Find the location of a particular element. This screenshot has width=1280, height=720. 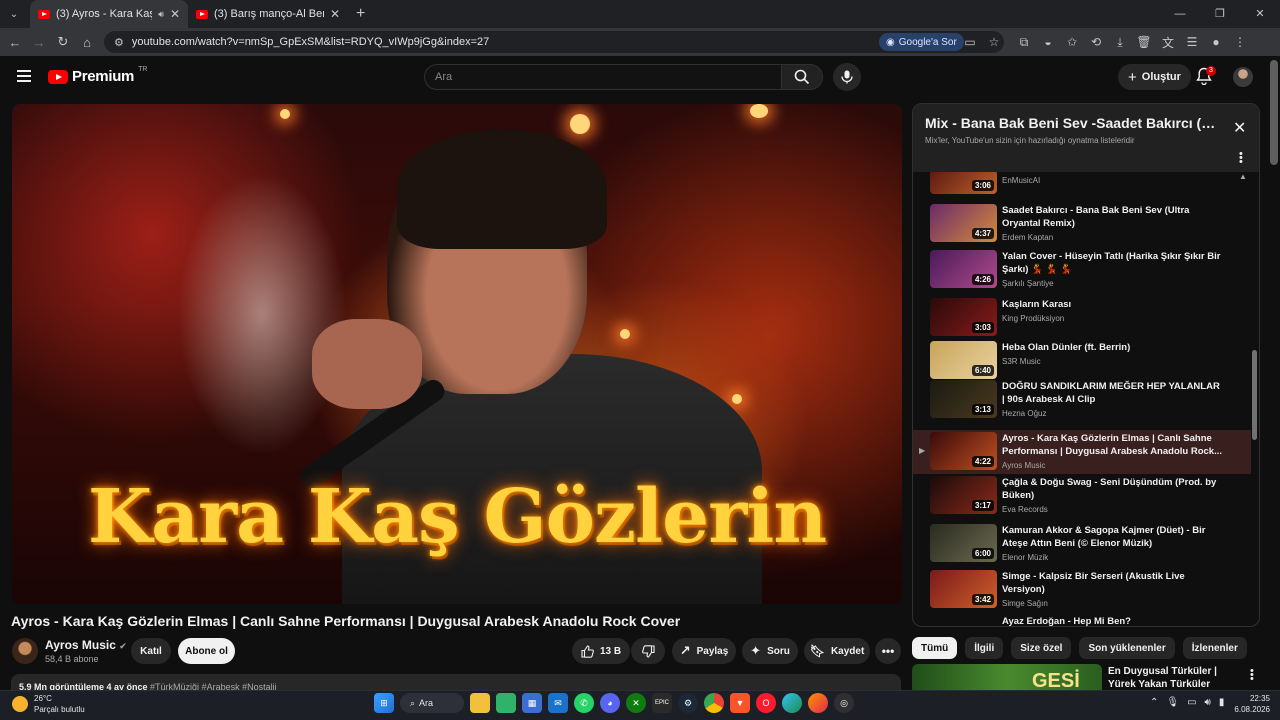

youtube-logo: Premium TR is located at coordinates (97, 75).